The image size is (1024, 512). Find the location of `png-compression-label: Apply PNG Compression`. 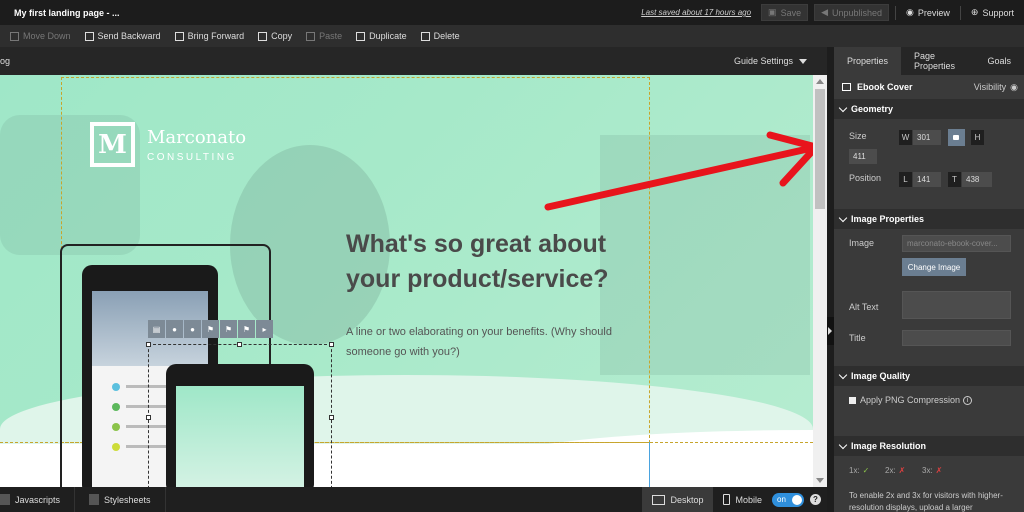

png-compression-label: Apply PNG Compression is located at coordinates (910, 400).